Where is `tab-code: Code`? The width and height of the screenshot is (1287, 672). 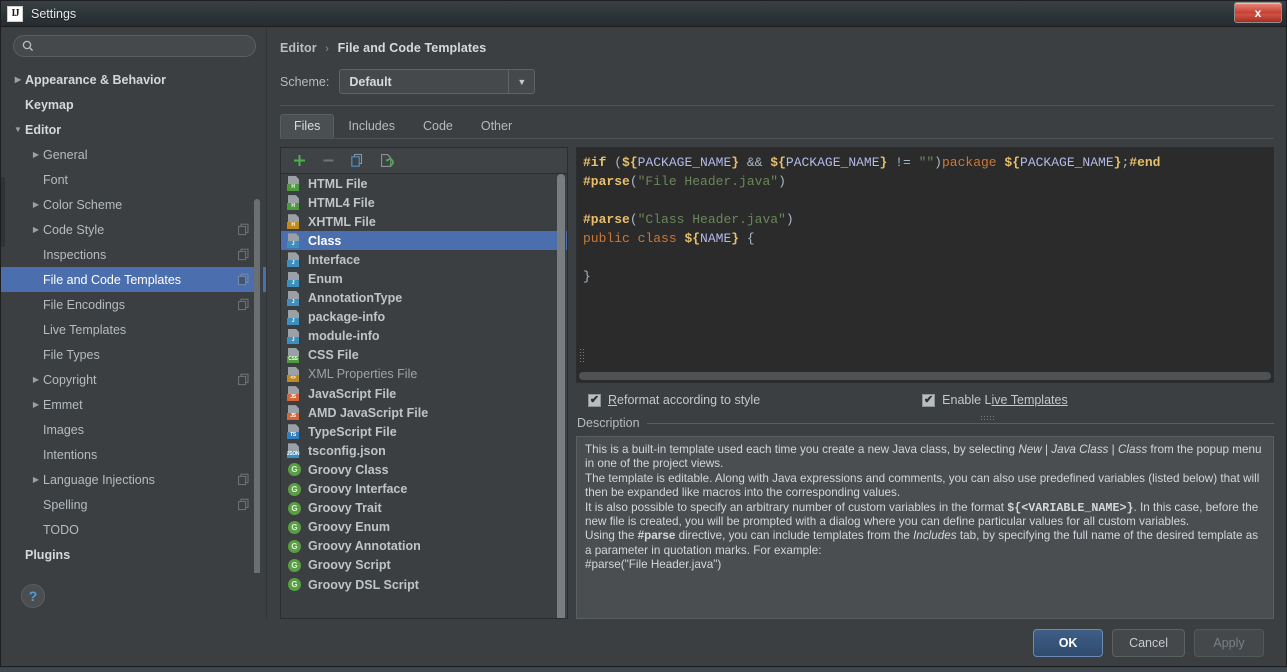
tab-code: Code is located at coordinates (438, 126).